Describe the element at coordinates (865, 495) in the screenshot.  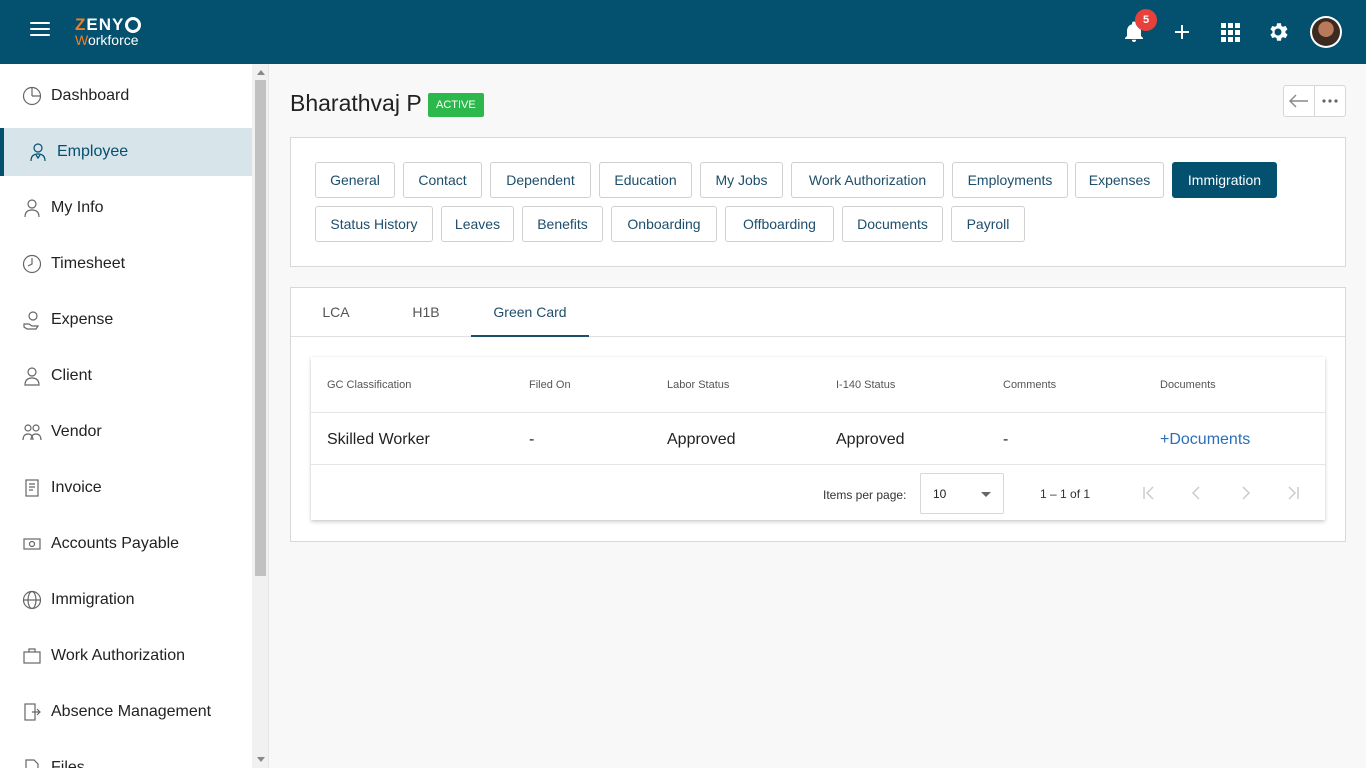
I see `items-per-page-label: Items per page:` at that location.